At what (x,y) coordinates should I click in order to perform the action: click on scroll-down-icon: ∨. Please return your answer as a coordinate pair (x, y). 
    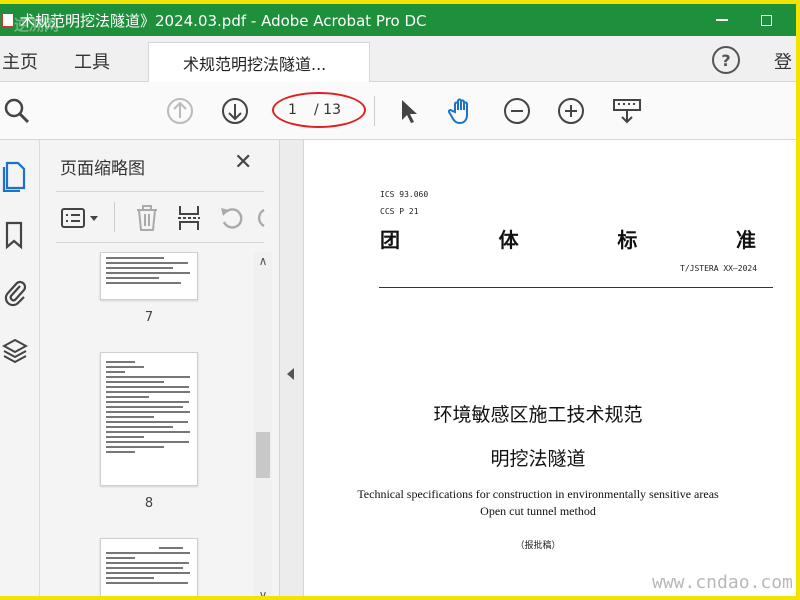
    Looking at the image, I should click on (263, 591).